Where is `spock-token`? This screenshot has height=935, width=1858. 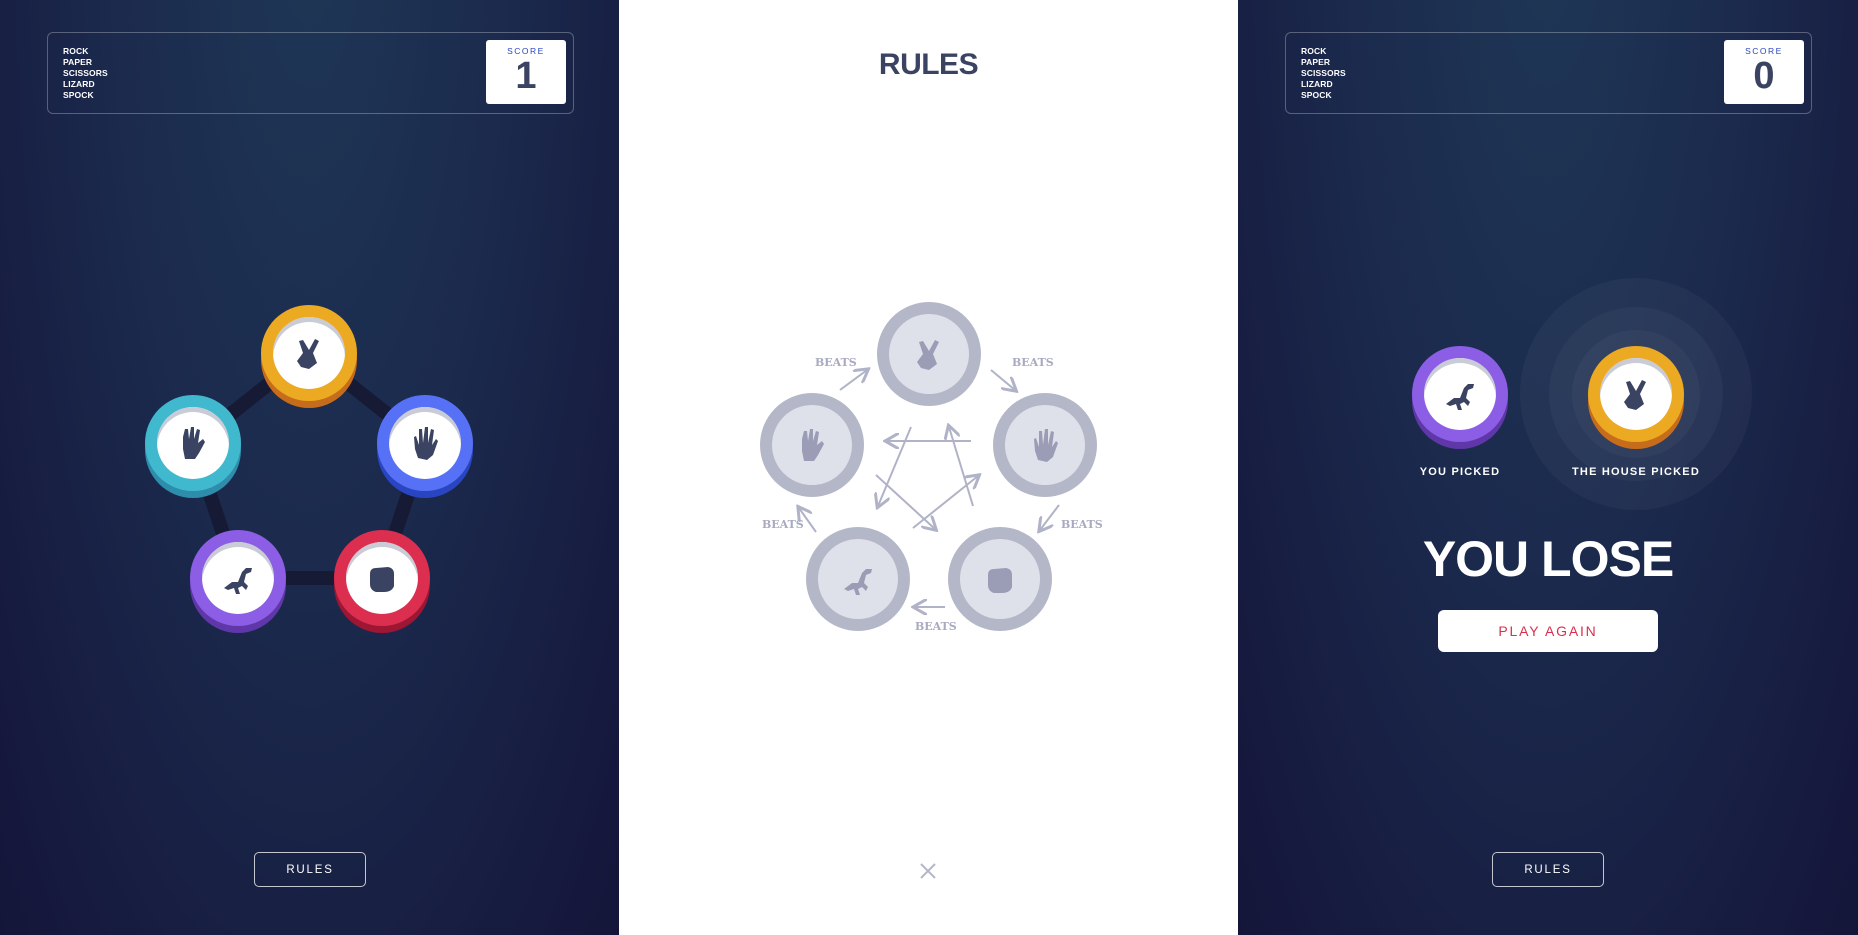 spock-token is located at coordinates (193, 443).